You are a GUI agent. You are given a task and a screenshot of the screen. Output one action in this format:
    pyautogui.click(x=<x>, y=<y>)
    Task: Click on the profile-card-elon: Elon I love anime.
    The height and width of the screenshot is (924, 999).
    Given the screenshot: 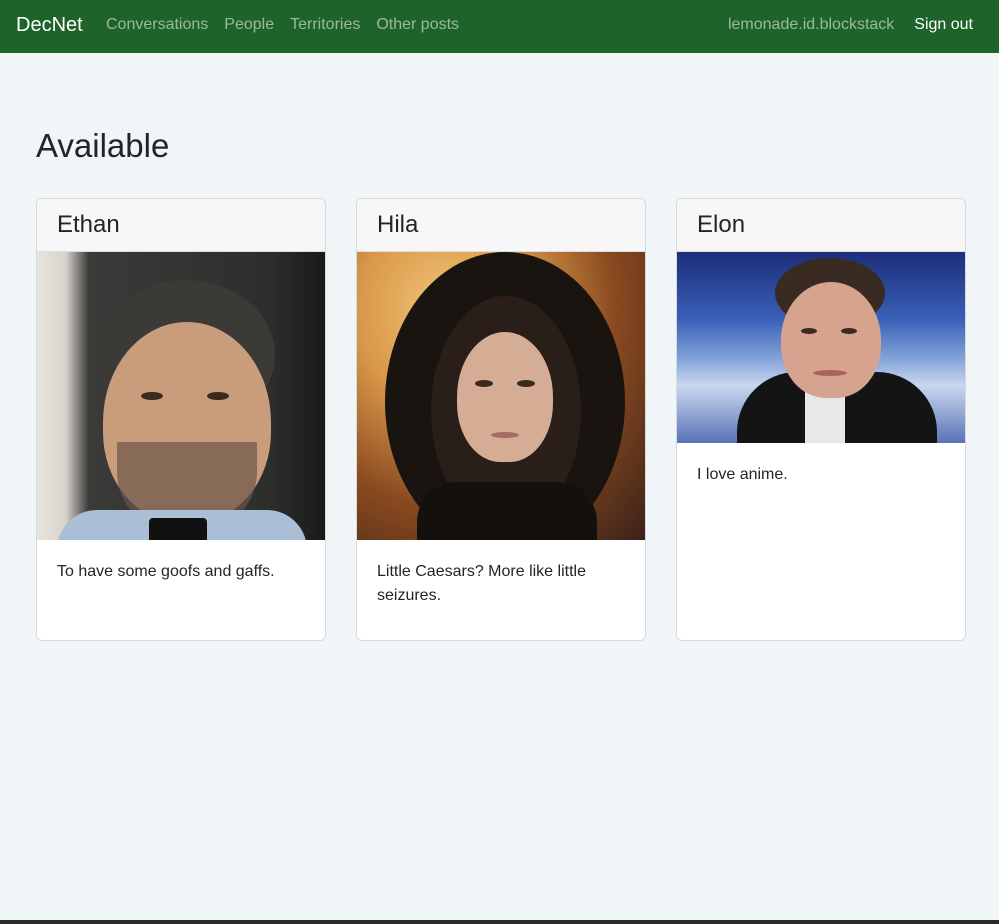 What is the action you would take?
    pyautogui.click(x=821, y=419)
    